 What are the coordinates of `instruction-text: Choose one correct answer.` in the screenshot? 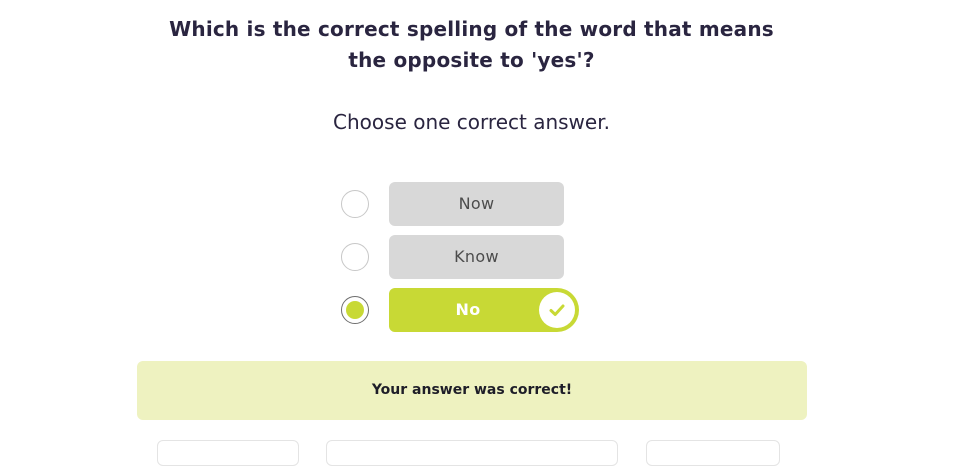 It's located at (471, 122).